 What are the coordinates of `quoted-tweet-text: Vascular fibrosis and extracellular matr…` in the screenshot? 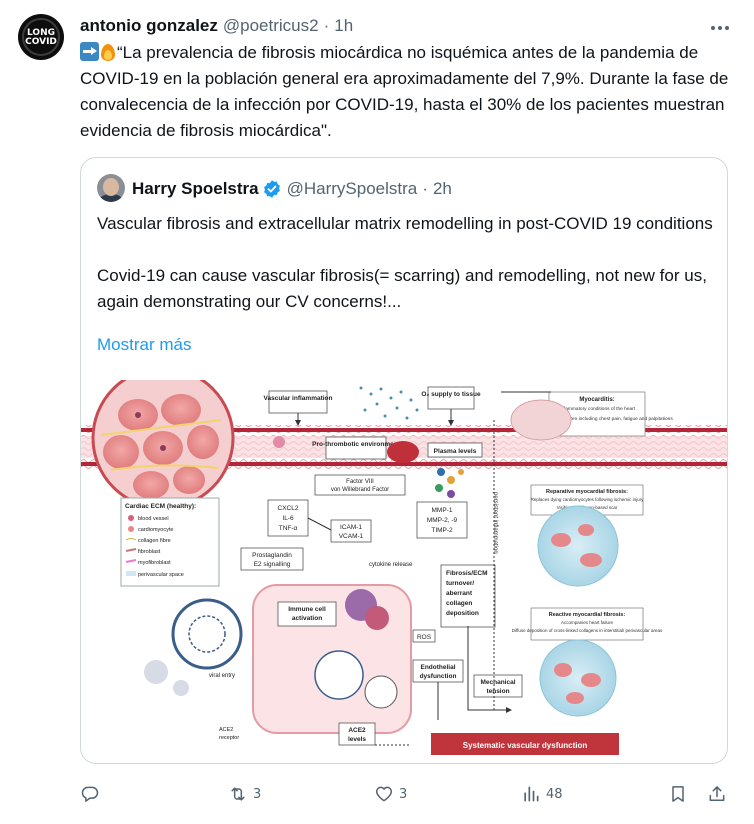 It's located at (405, 263).